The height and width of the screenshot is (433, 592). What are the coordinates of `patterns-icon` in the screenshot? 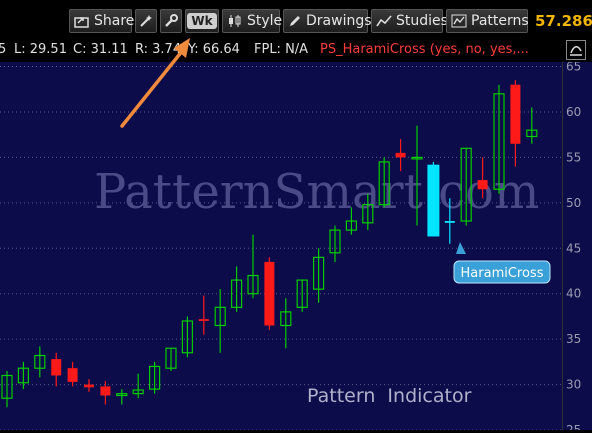 It's located at (459, 21).